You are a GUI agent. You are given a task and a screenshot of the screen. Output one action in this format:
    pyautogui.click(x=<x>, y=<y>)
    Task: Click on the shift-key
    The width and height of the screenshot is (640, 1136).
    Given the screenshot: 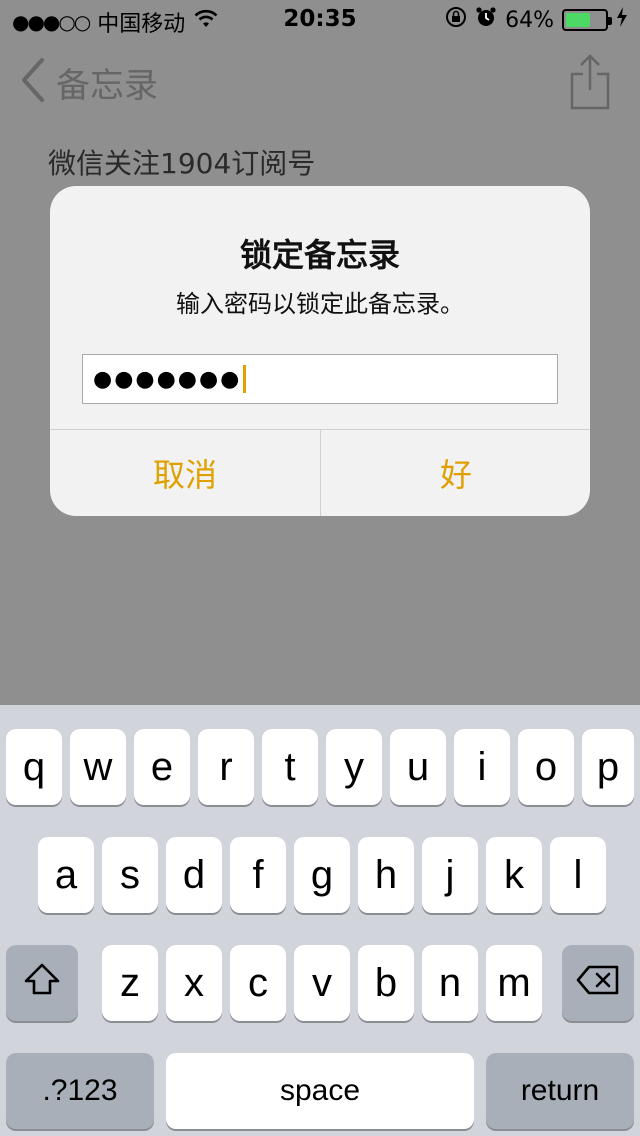 What is the action you would take?
    pyautogui.click(x=42, y=983)
    